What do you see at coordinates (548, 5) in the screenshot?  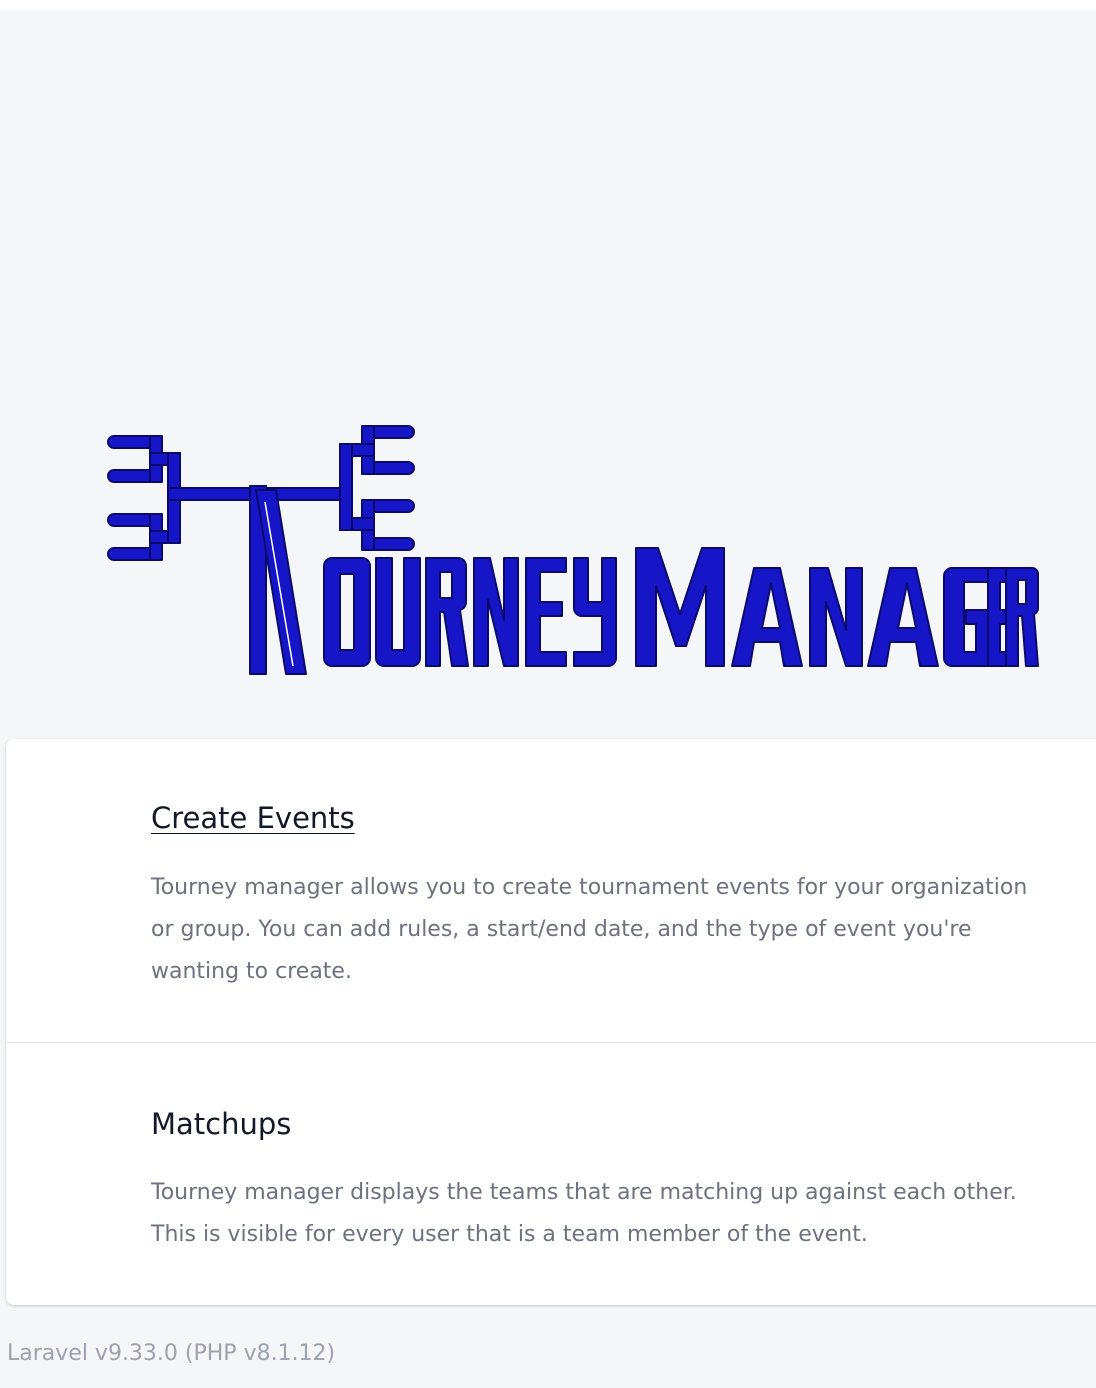 I see `top-strip` at bounding box center [548, 5].